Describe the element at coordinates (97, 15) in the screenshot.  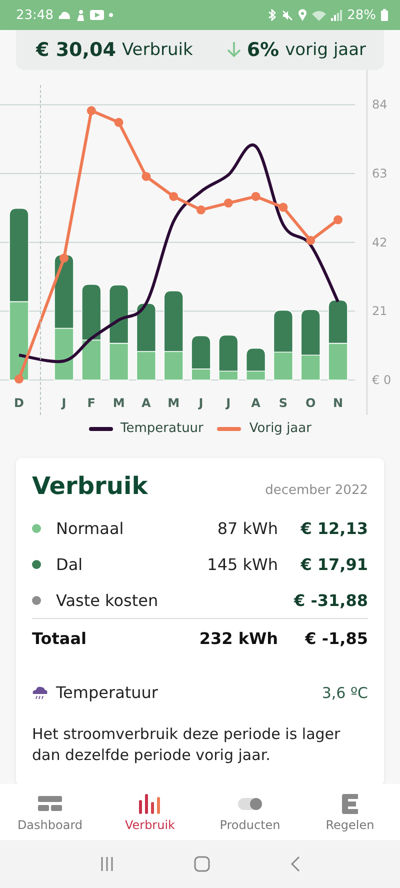
I see `video-icon` at that location.